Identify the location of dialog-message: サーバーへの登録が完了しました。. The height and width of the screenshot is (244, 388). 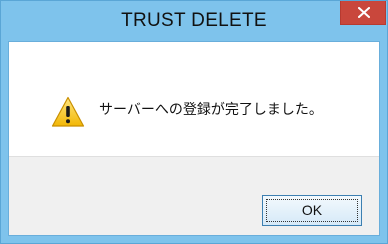
(211, 110).